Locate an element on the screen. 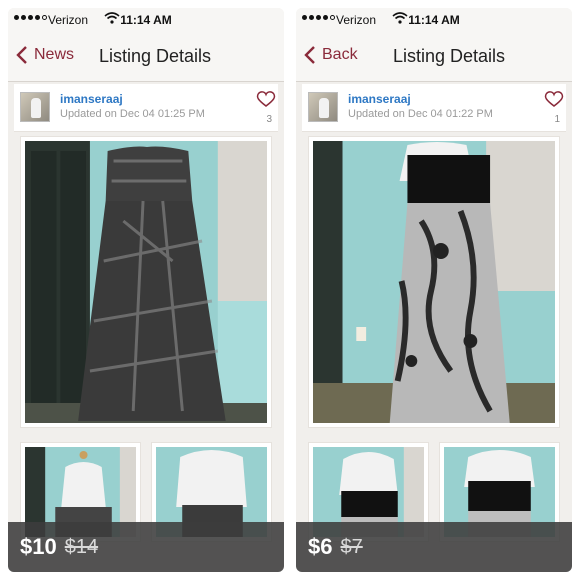  updated-timestamp: Updated on Dec 04 01:22 PM is located at coordinates (420, 114).